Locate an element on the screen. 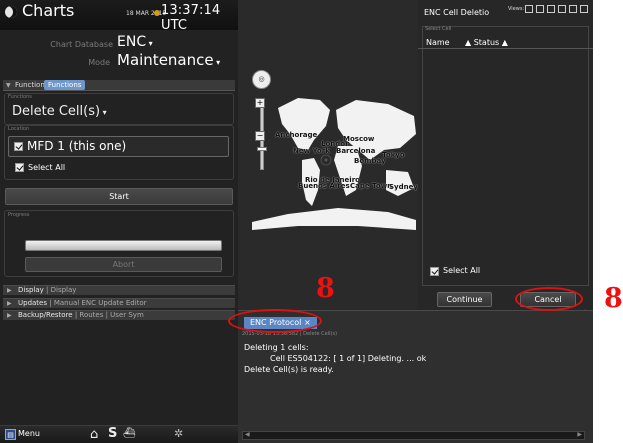 The width and height of the screenshot is (623, 443). section-updates: ▶ Updates | Manual ENC Update Editor is located at coordinates (119, 303).